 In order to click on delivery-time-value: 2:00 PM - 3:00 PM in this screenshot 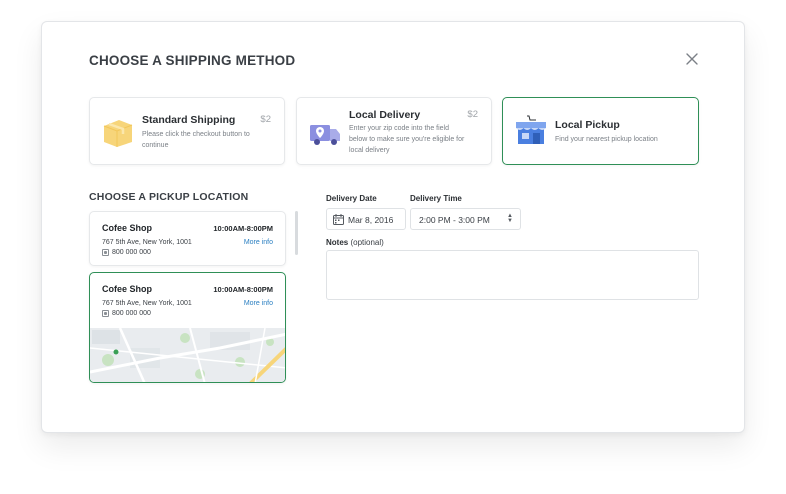, I will do `click(454, 220)`.